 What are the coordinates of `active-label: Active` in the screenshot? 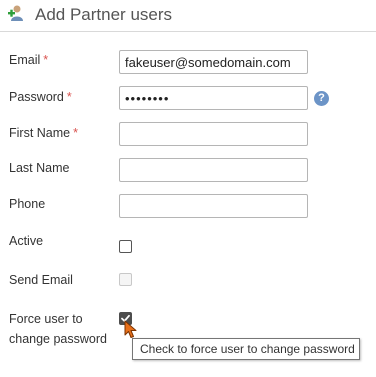 It's located at (26, 241).